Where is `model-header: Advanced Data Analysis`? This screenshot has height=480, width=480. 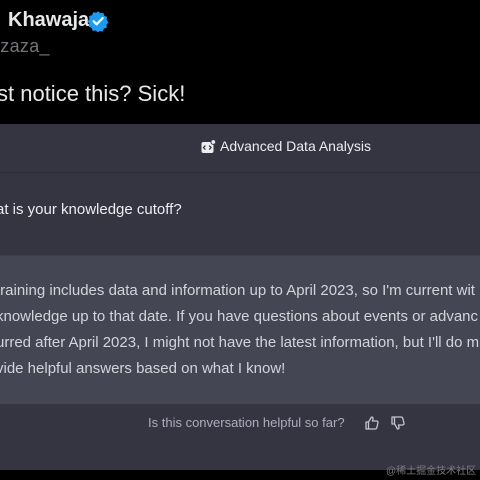
model-header: Advanced Data Analysis is located at coordinates (240, 148).